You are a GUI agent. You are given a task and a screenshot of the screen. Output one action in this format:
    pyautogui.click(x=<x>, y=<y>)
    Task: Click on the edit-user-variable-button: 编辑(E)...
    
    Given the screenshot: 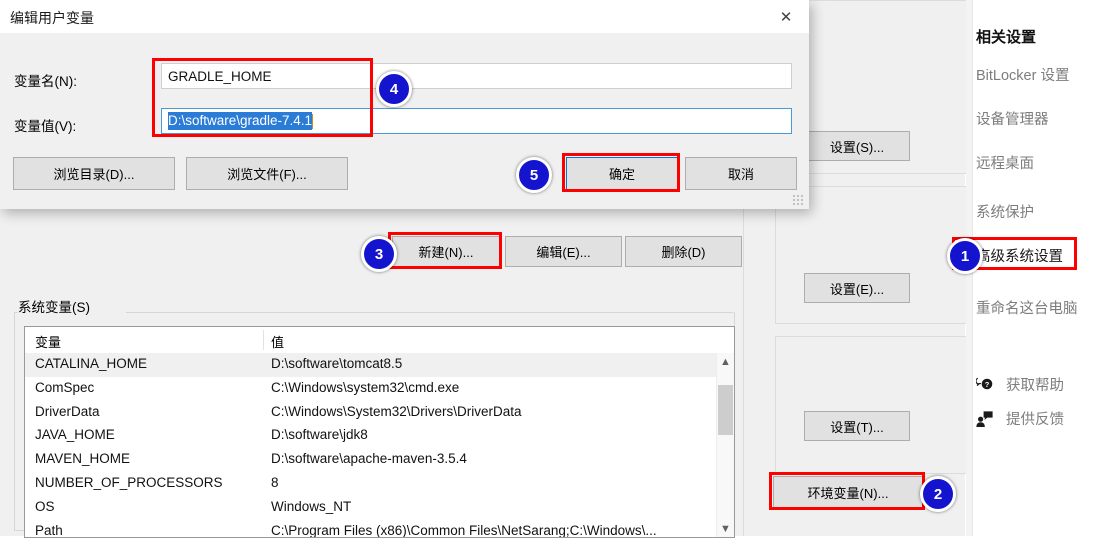 What is the action you would take?
    pyautogui.click(x=563, y=251)
    